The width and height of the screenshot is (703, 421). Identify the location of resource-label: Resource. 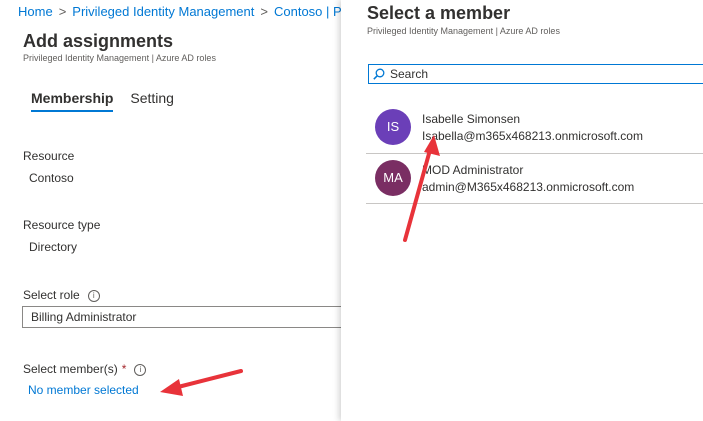
(49, 156).